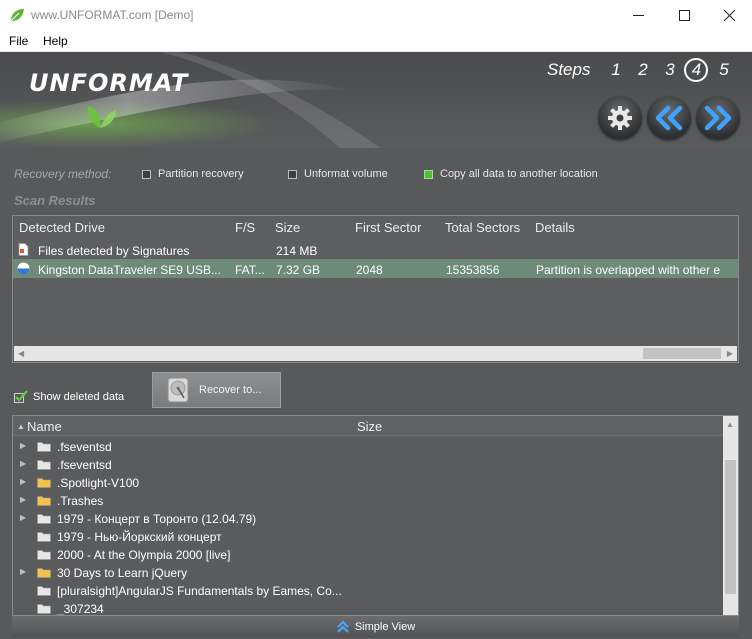  I want to click on tree-item-name: .Spotlight-V100, so click(98, 483).